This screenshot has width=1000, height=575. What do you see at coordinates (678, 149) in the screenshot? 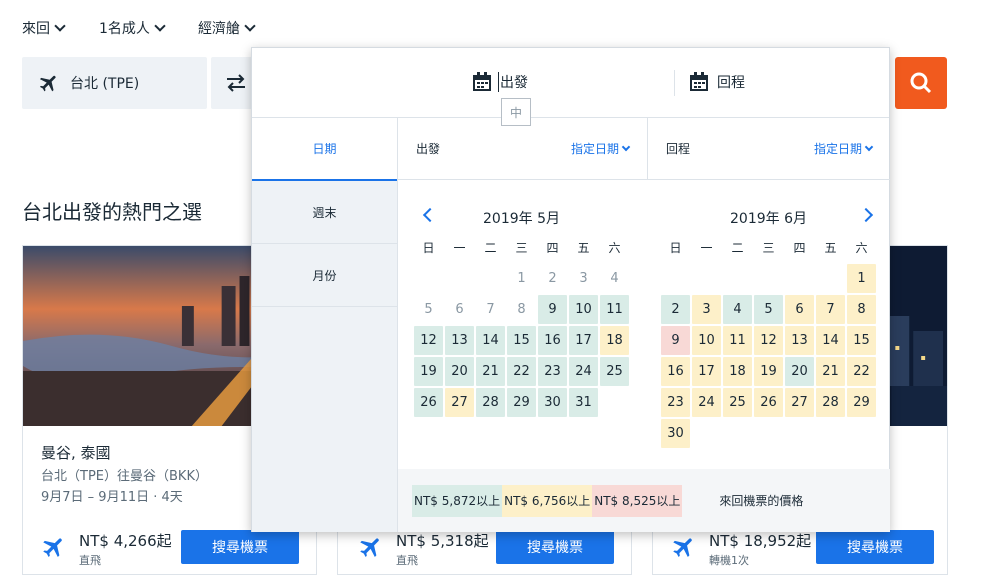
I see `return-label: 回程` at bounding box center [678, 149].